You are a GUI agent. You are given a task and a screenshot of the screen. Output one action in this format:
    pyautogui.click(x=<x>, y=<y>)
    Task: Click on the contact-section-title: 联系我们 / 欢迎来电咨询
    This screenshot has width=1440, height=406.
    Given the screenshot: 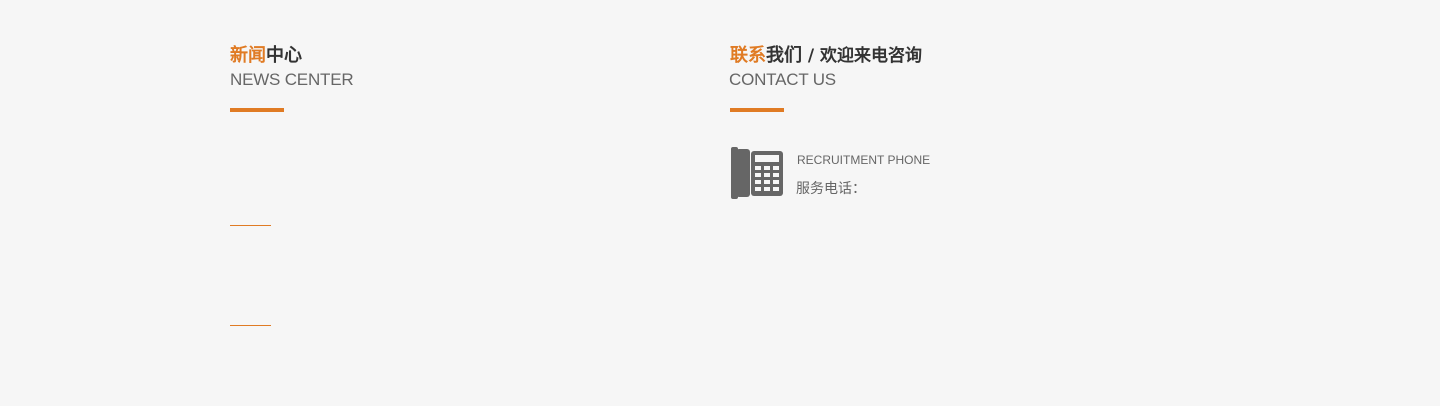 What is the action you would take?
    pyautogui.click(x=826, y=56)
    